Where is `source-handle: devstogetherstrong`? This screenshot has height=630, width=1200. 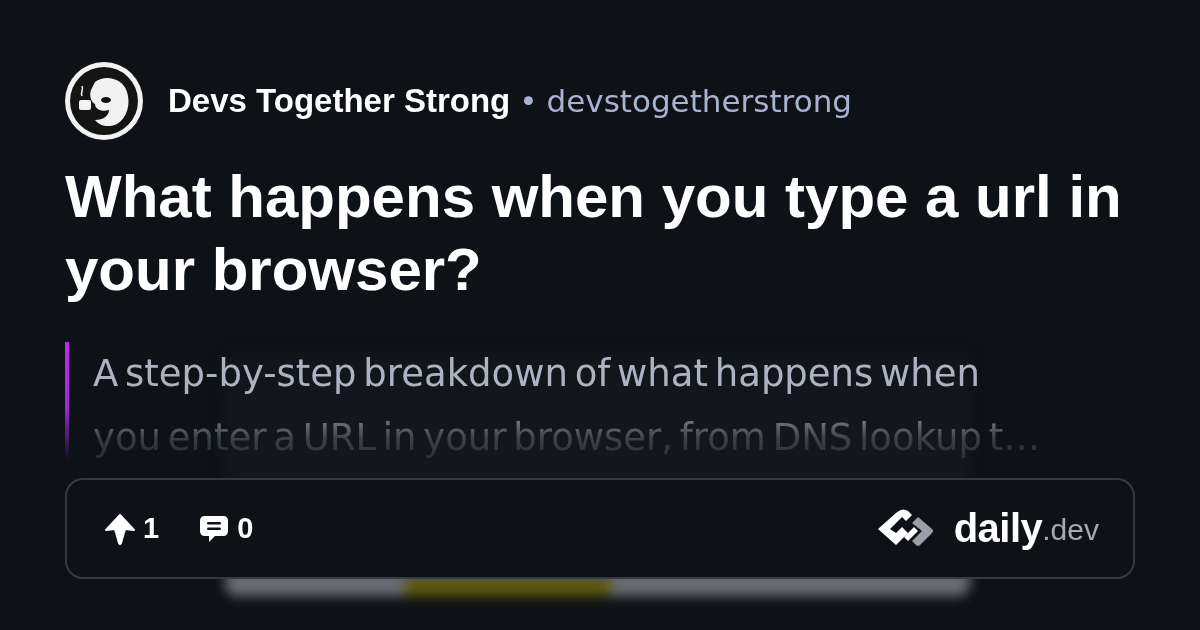
source-handle: devstogetherstrong is located at coordinates (699, 101).